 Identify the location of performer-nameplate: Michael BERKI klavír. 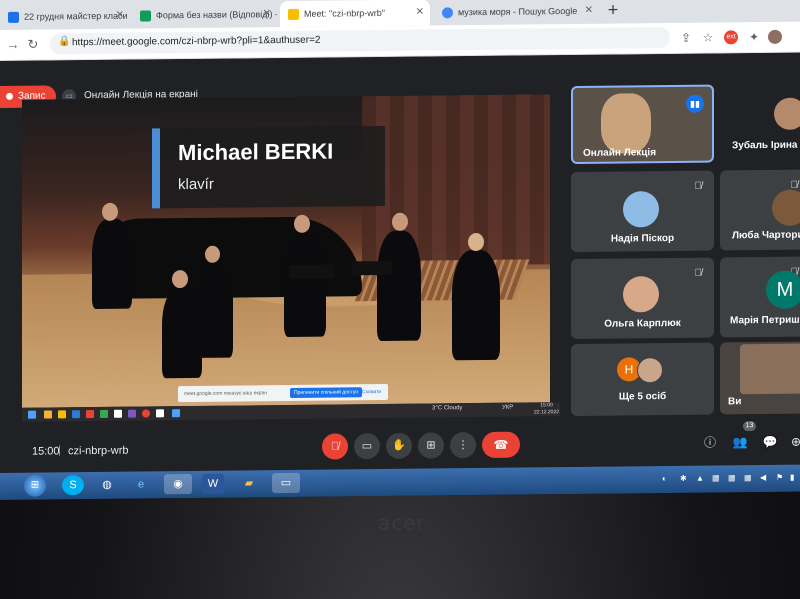
(268, 167).